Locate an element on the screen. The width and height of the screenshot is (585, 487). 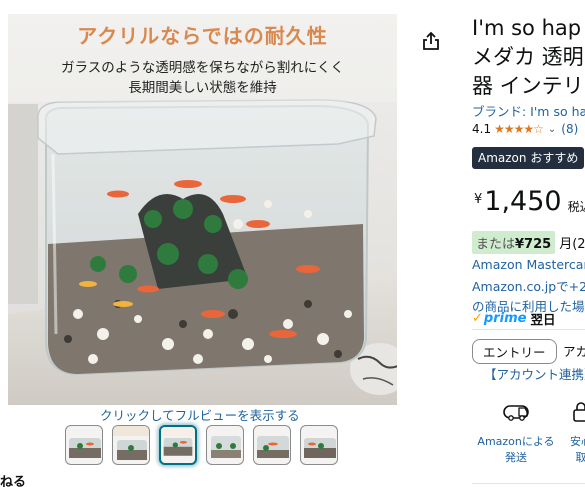
badge-suffix: おすすめ is located at coordinates (554, 158).